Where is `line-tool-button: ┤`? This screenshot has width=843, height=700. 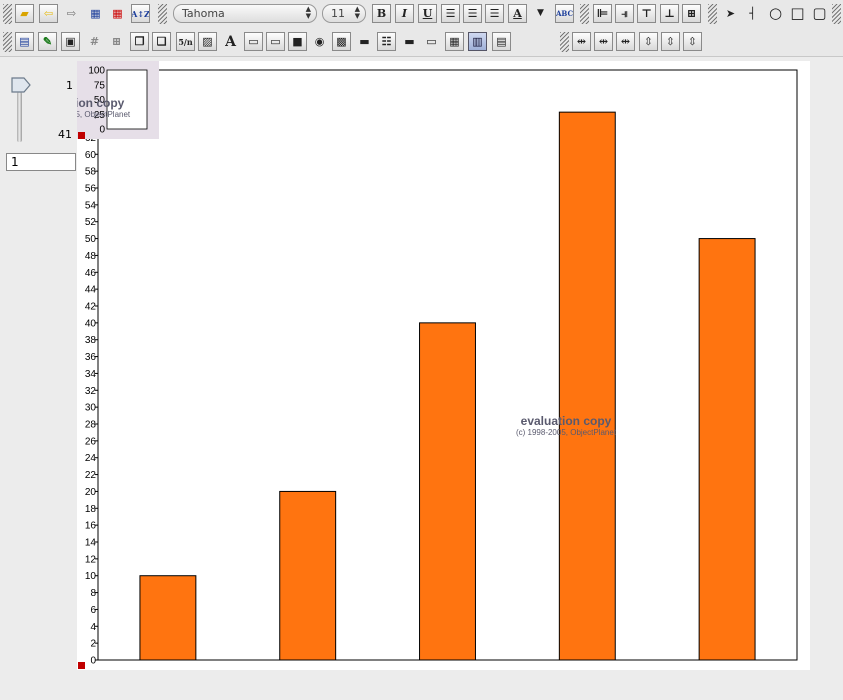
line-tool-button: ┤ is located at coordinates (752, 13).